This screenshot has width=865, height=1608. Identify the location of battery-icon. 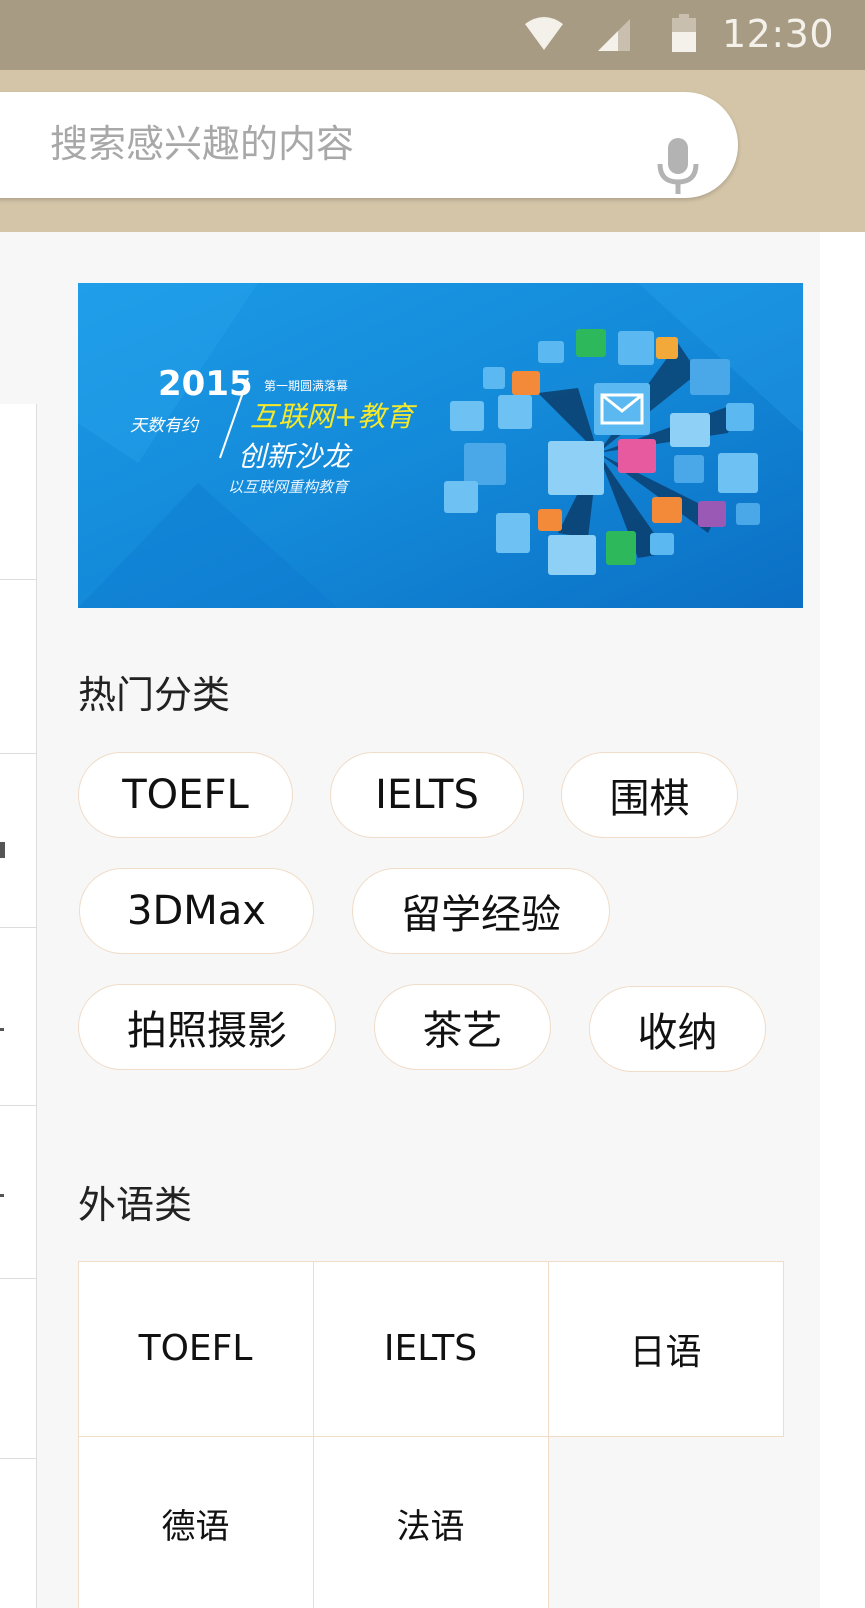
(684, 33).